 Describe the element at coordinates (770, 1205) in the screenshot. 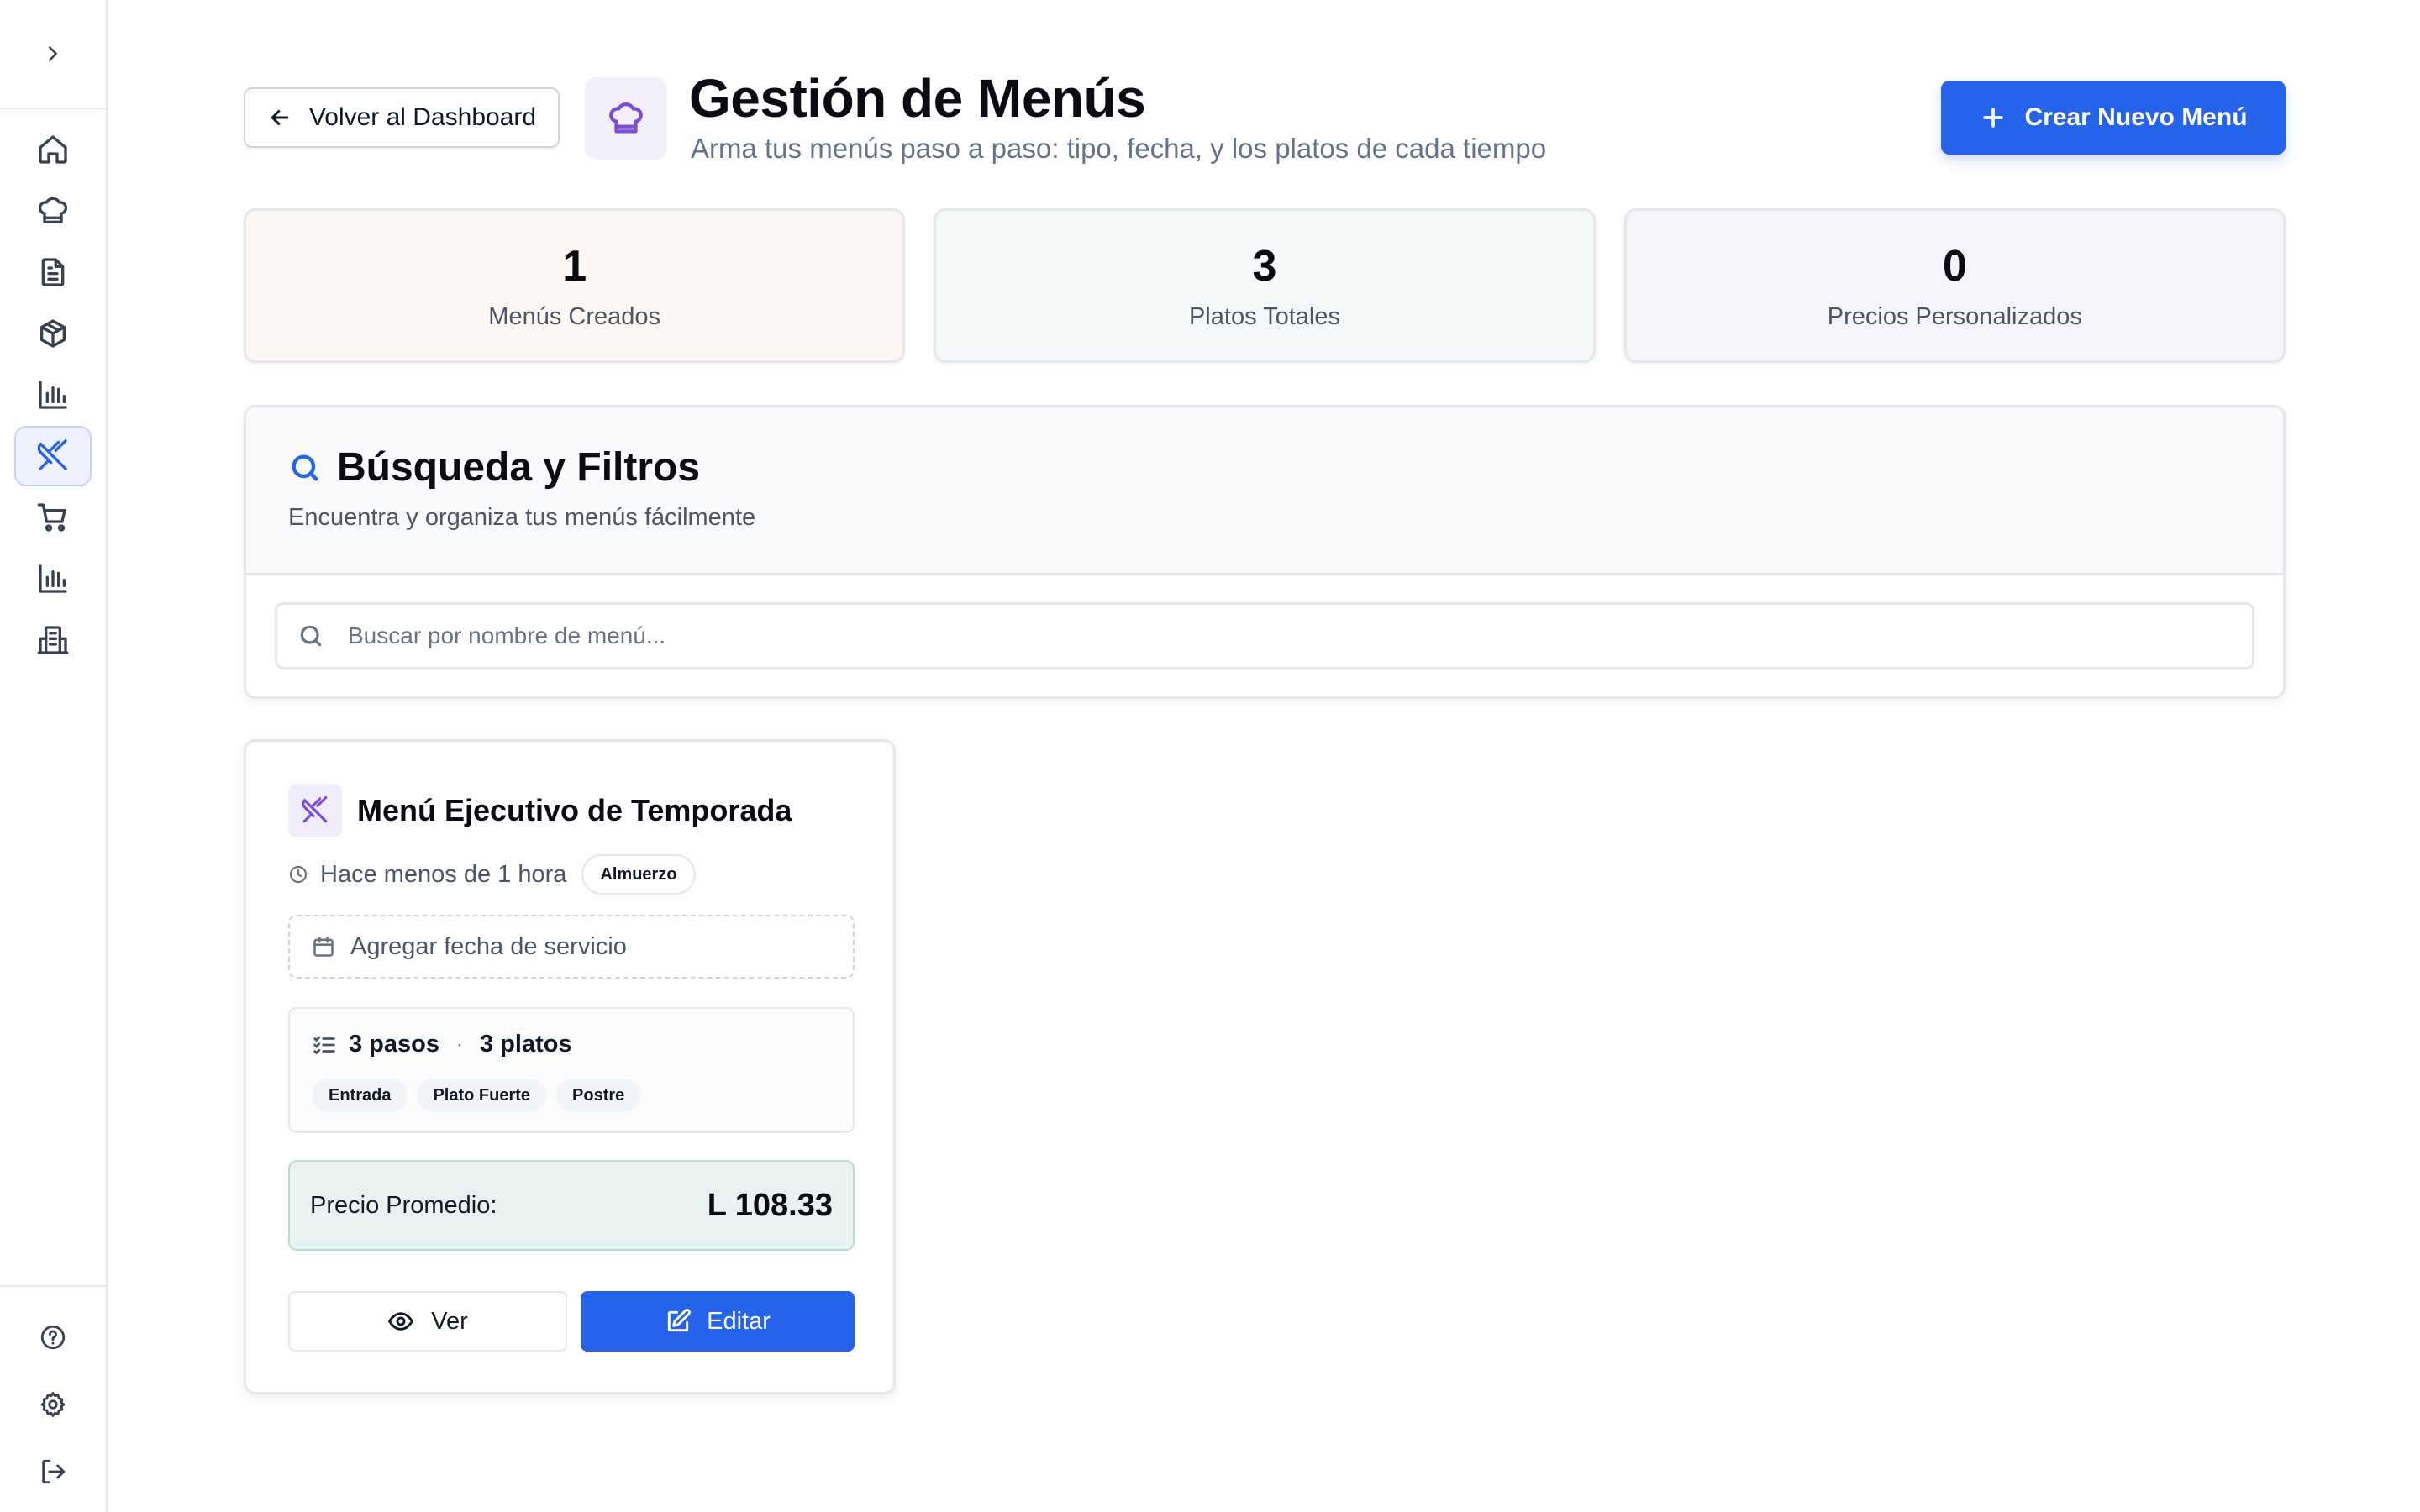

I see `average-price-value: L 108.33` at that location.